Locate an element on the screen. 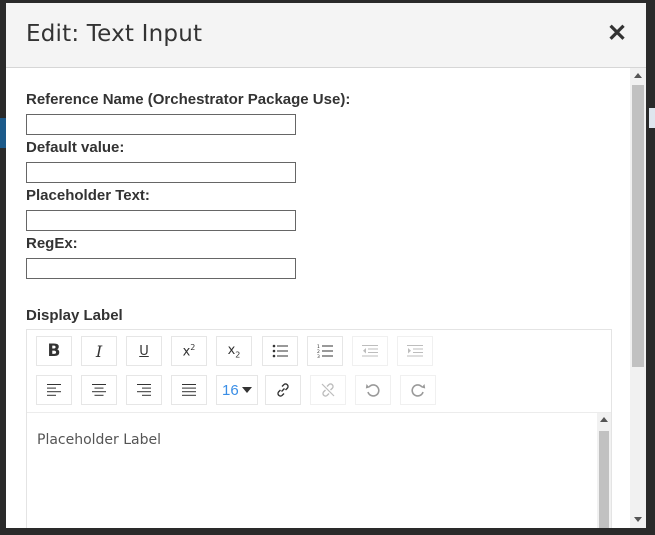 The height and width of the screenshot is (535, 655). align-center-icon is located at coordinates (99, 390).